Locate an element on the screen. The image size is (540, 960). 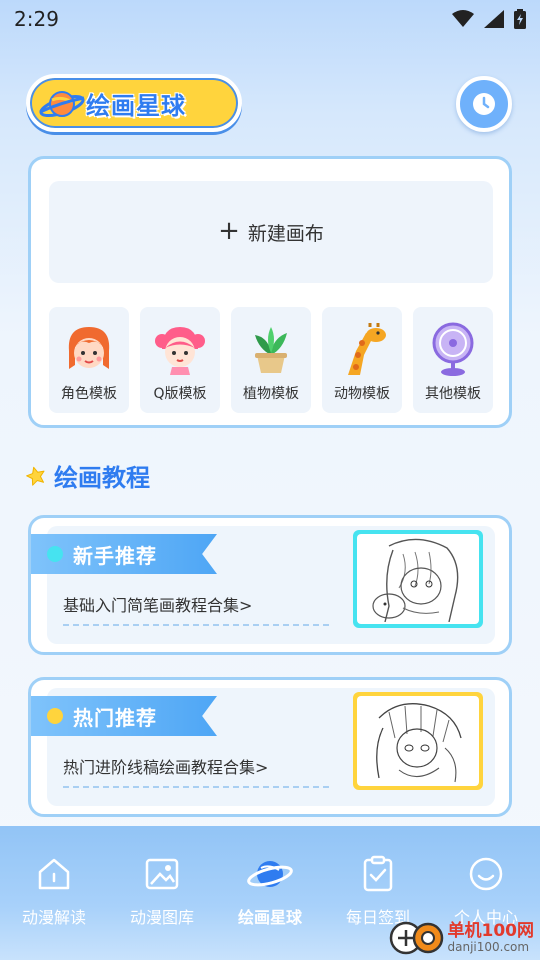
history-button is located at coordinates (484, 104).